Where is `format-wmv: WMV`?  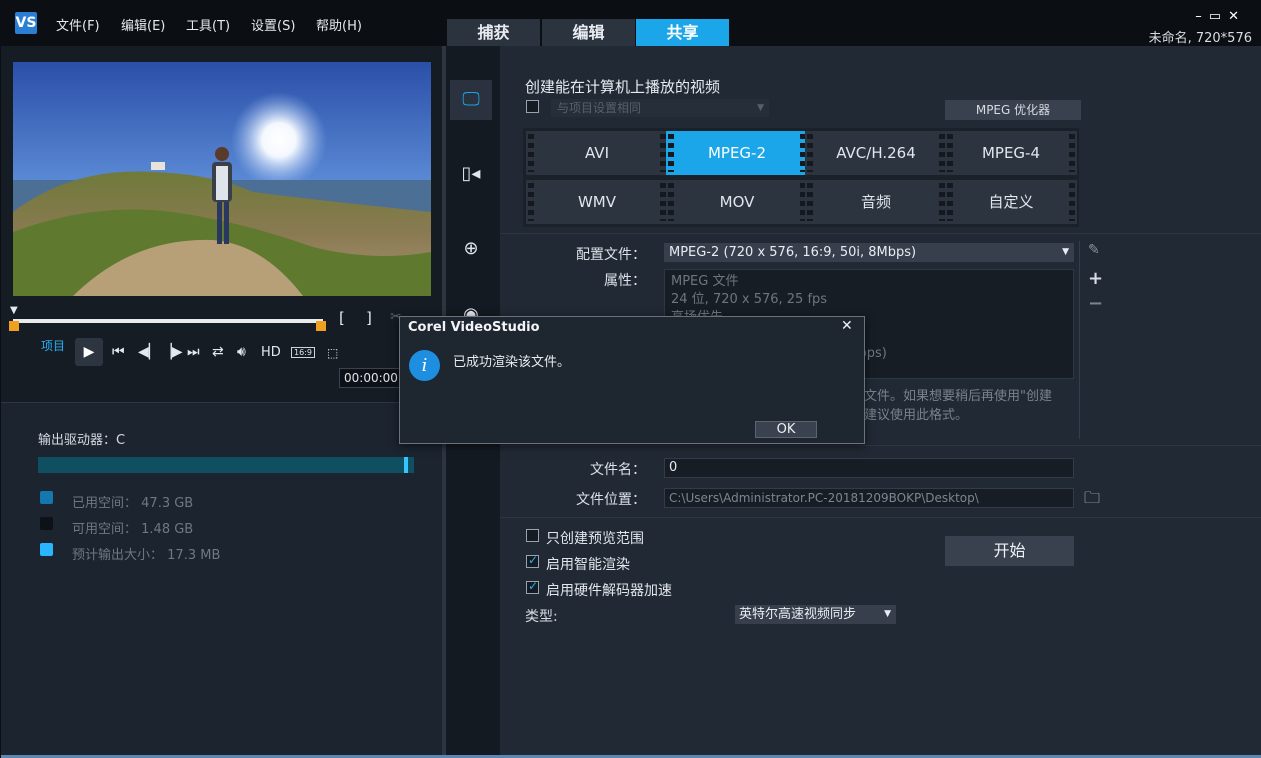
format-wmv: WMV is located at coordinates (597, 202).